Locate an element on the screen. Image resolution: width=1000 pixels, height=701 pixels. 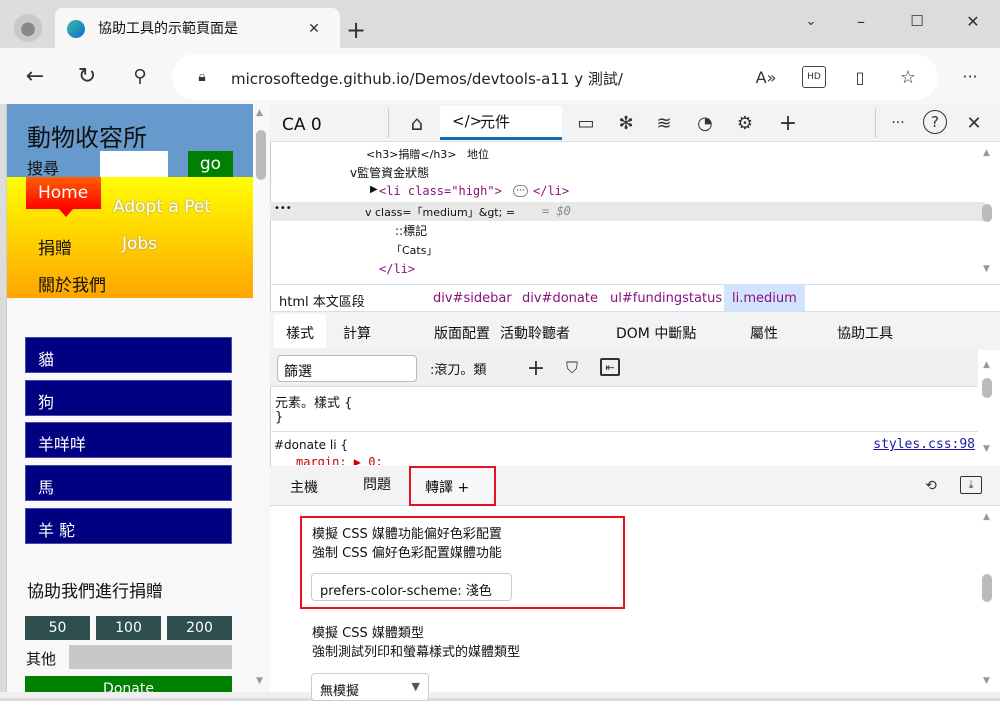
drawer-tab-console: 主機 is located at coordinates (304, 487).